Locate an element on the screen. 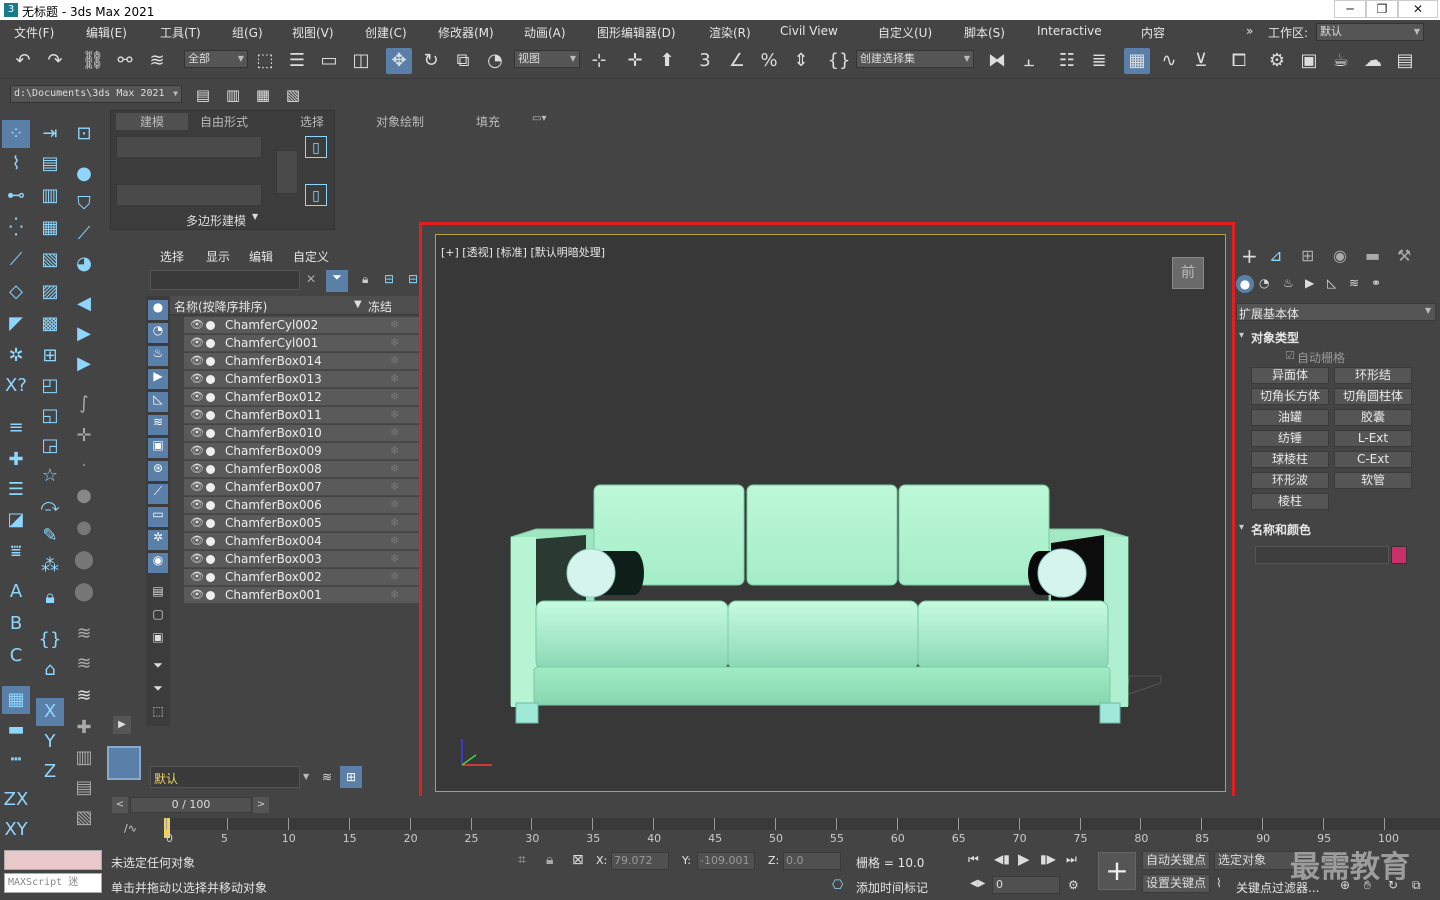 This screenshot has height=900, width=1440. measure-icon: ┅ is located at coordinates (16, 760).